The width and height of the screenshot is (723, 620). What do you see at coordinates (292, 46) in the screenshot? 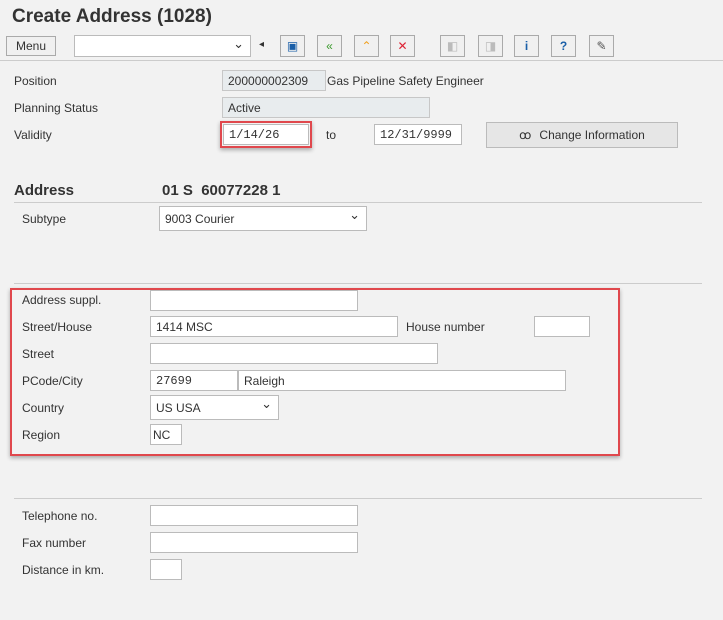
I see `save-icon: ▣` at bounding box center [292, 46].